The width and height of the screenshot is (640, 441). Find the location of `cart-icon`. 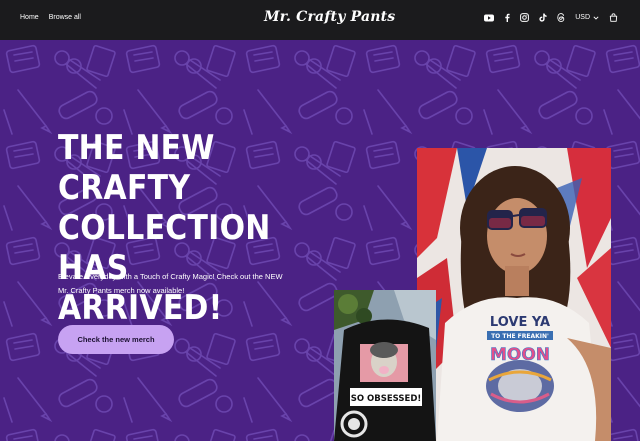

cart-icon is located at coordinates (613, 17).